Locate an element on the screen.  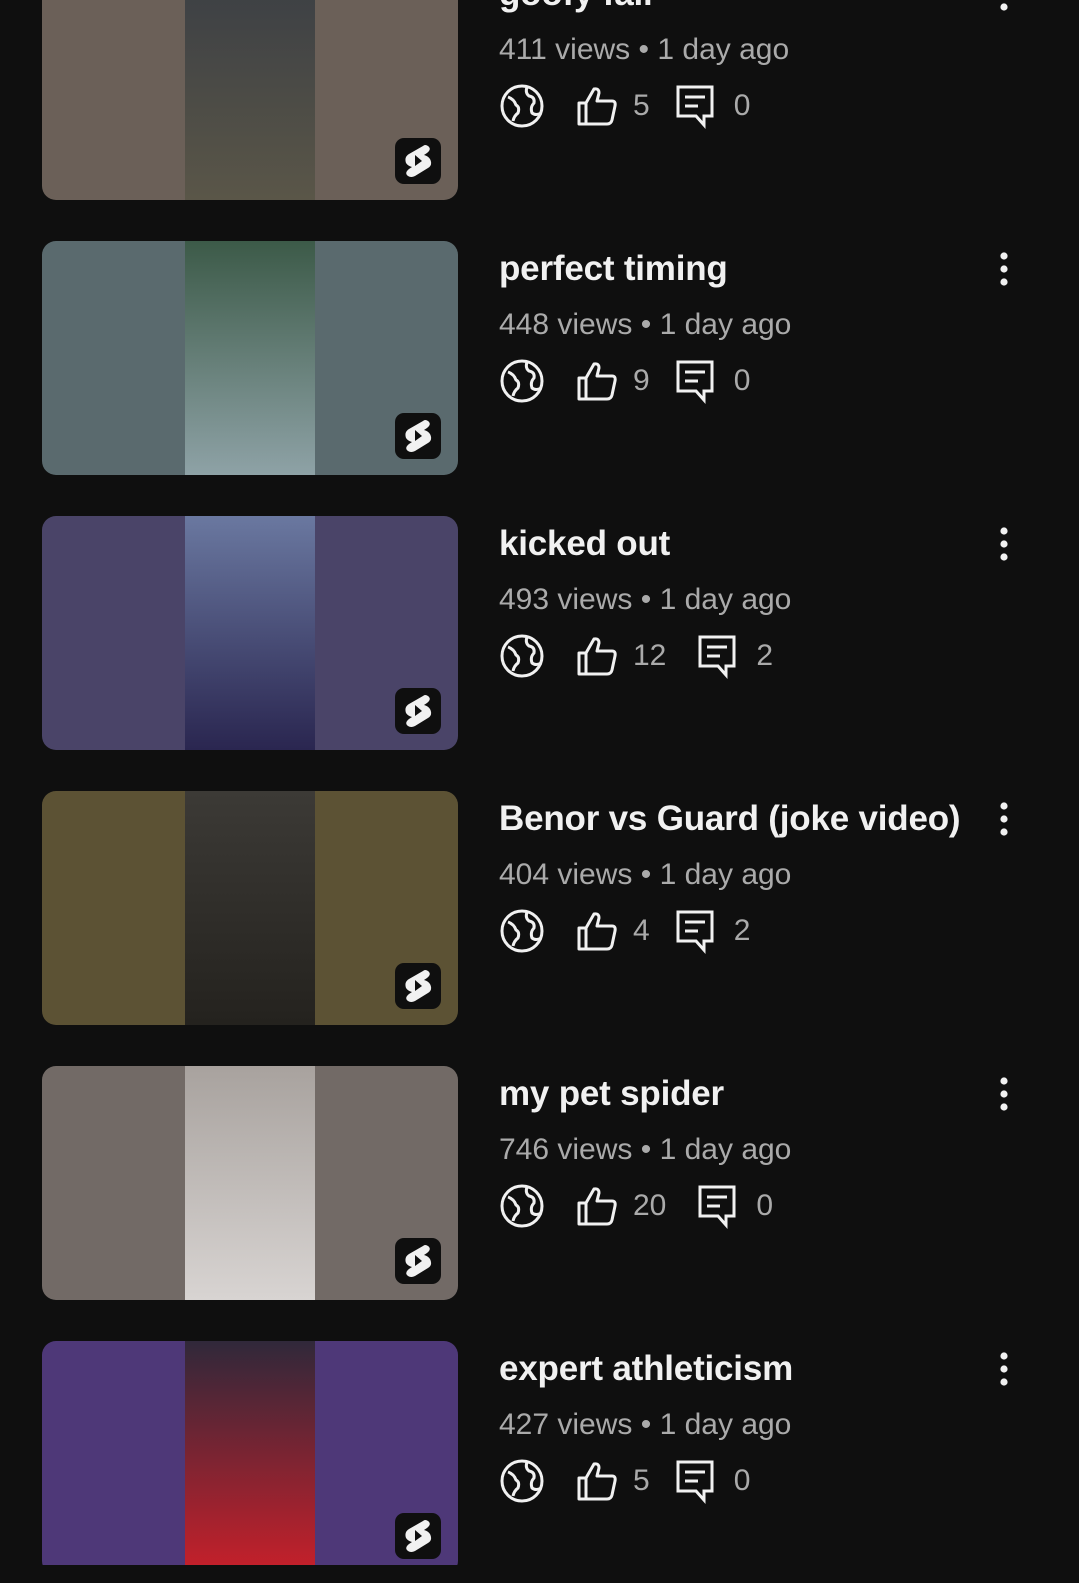
like-count: 12 is located at coordinates (650, 655).